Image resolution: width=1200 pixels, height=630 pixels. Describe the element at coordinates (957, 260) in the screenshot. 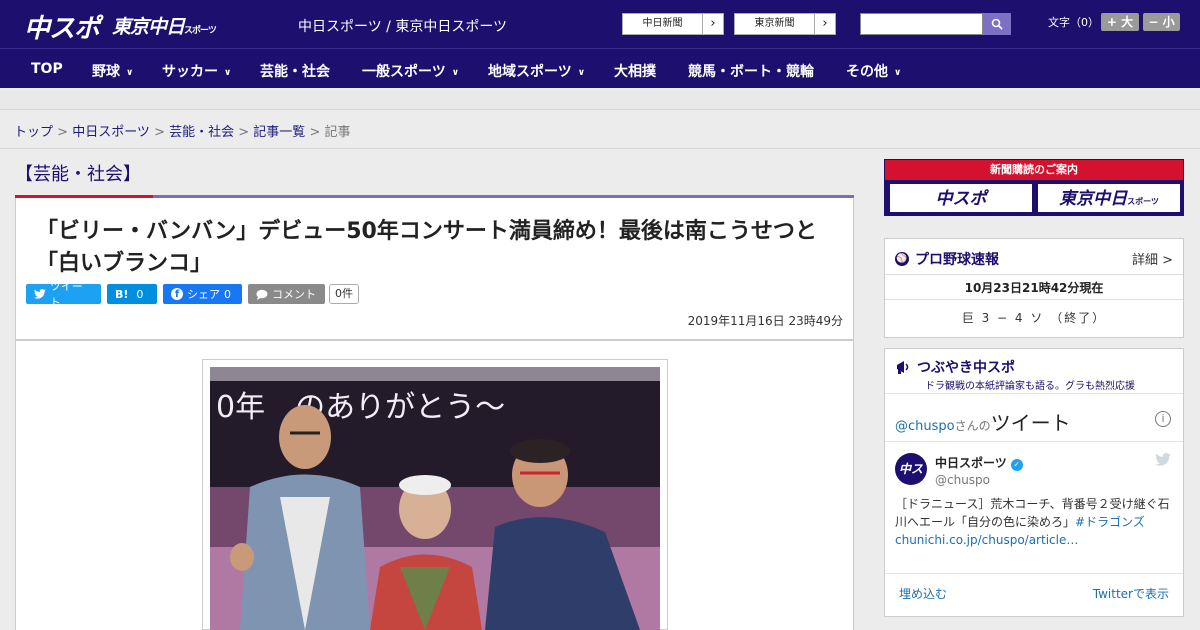

I see `baseball-title-text: プロ野球速報` at that location.